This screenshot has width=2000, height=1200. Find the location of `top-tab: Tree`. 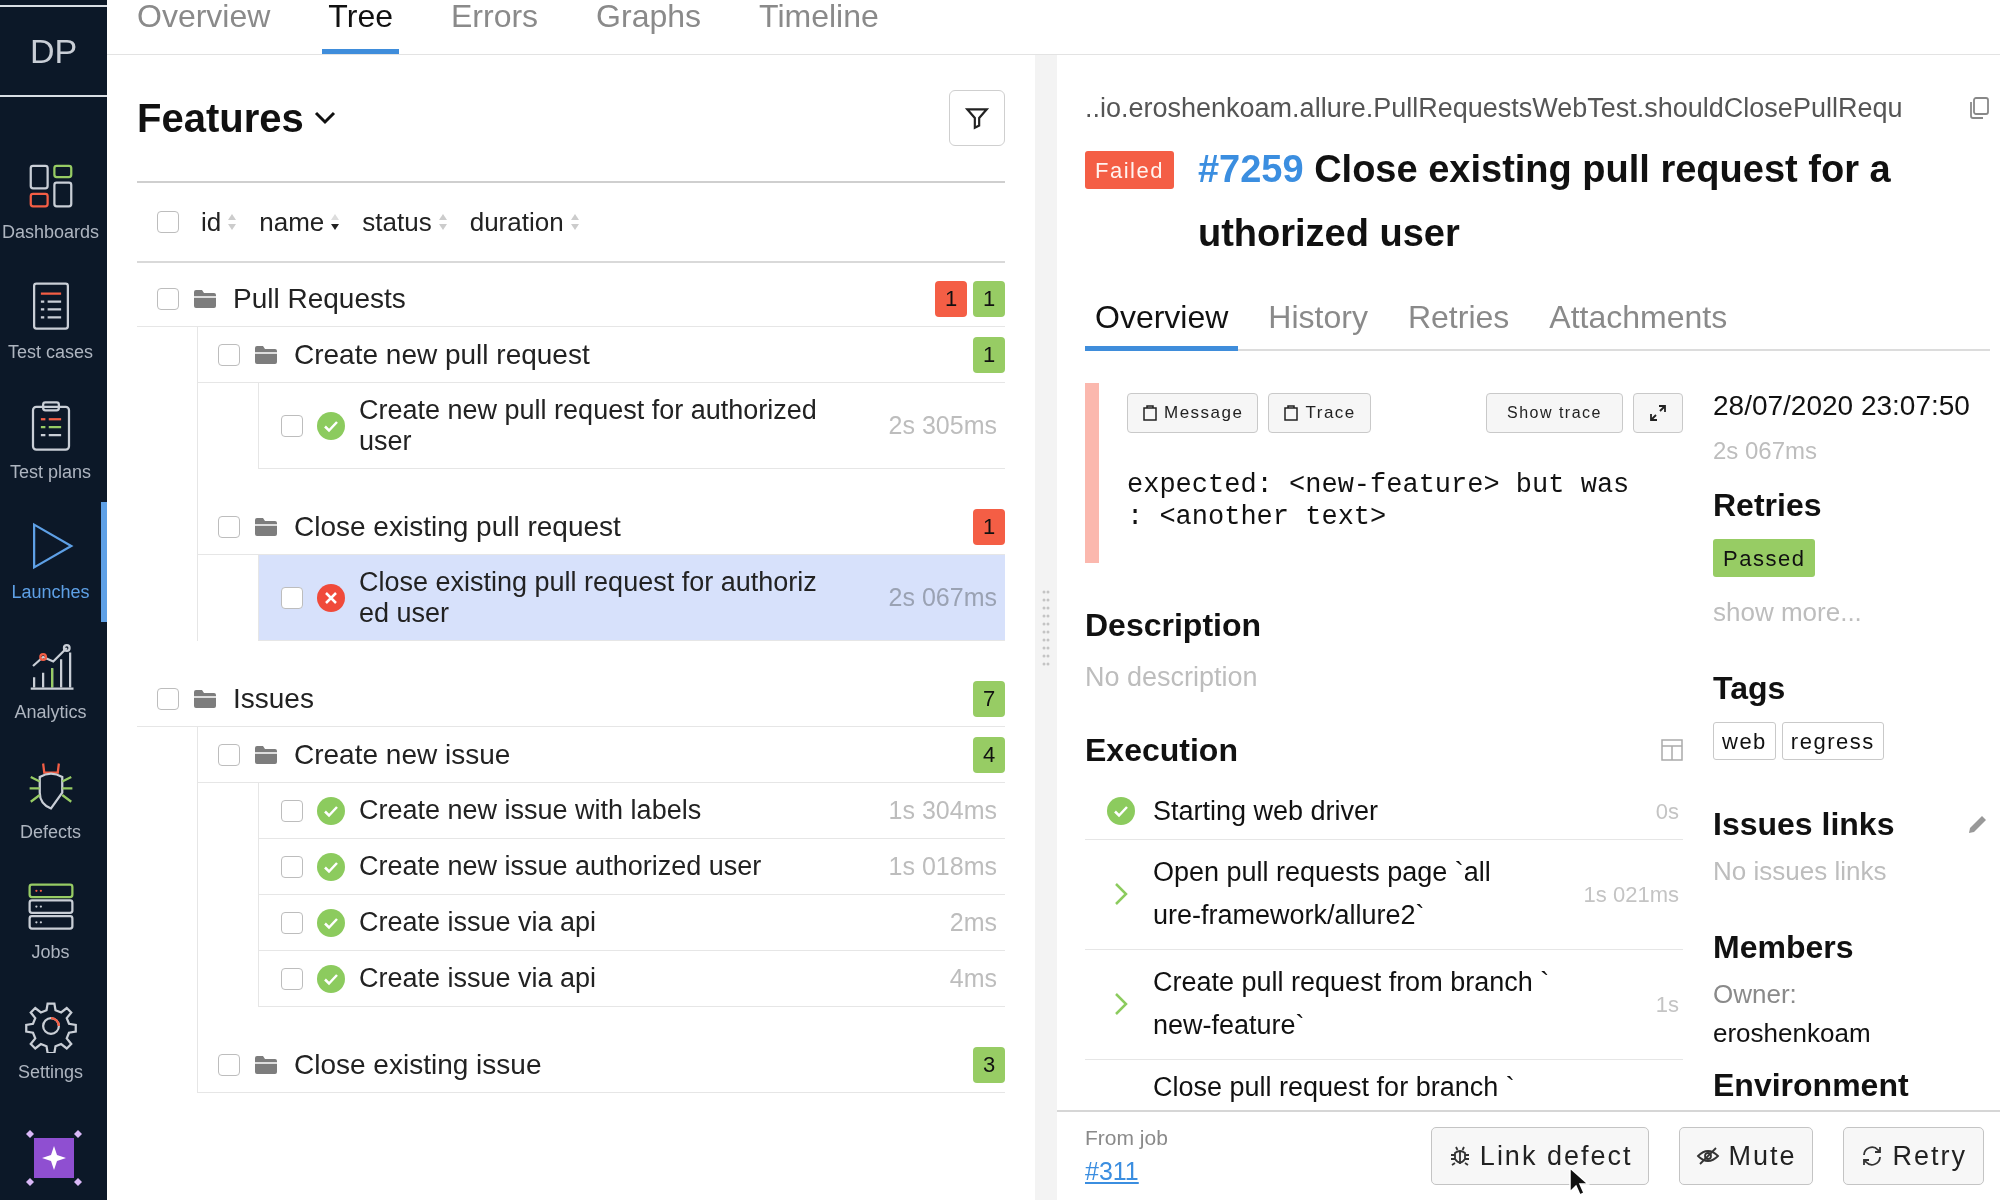

top-tab: Tree is located at coordinates (360, 27).